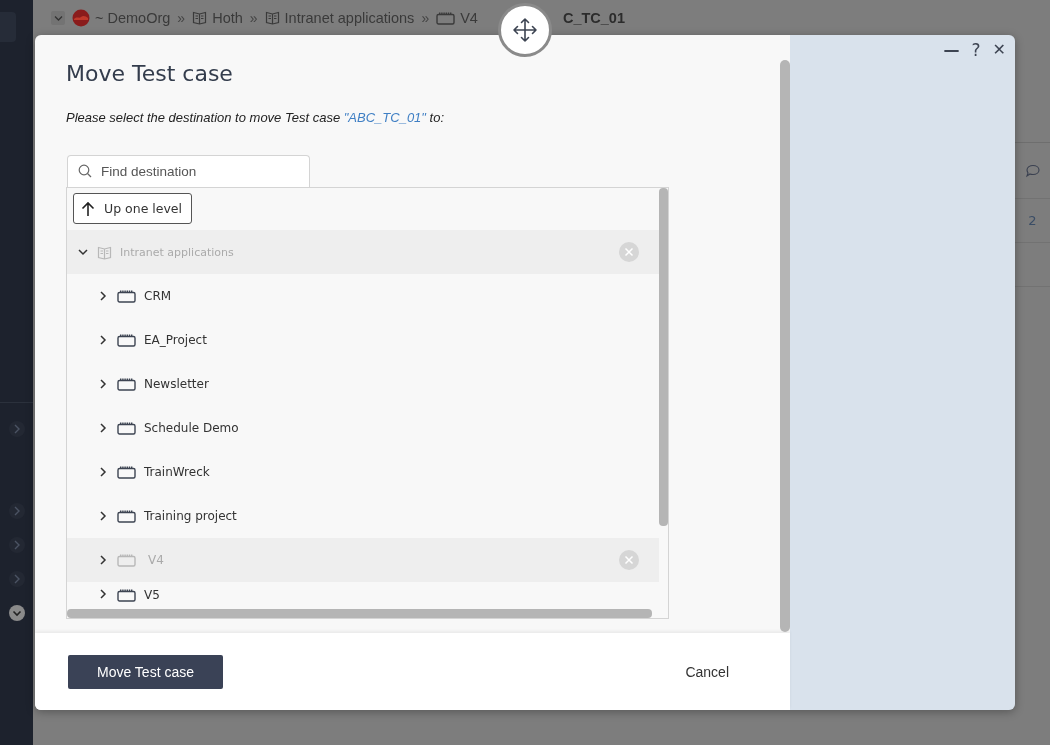  I want to click on org-avatar-icon, so click(81, 17).